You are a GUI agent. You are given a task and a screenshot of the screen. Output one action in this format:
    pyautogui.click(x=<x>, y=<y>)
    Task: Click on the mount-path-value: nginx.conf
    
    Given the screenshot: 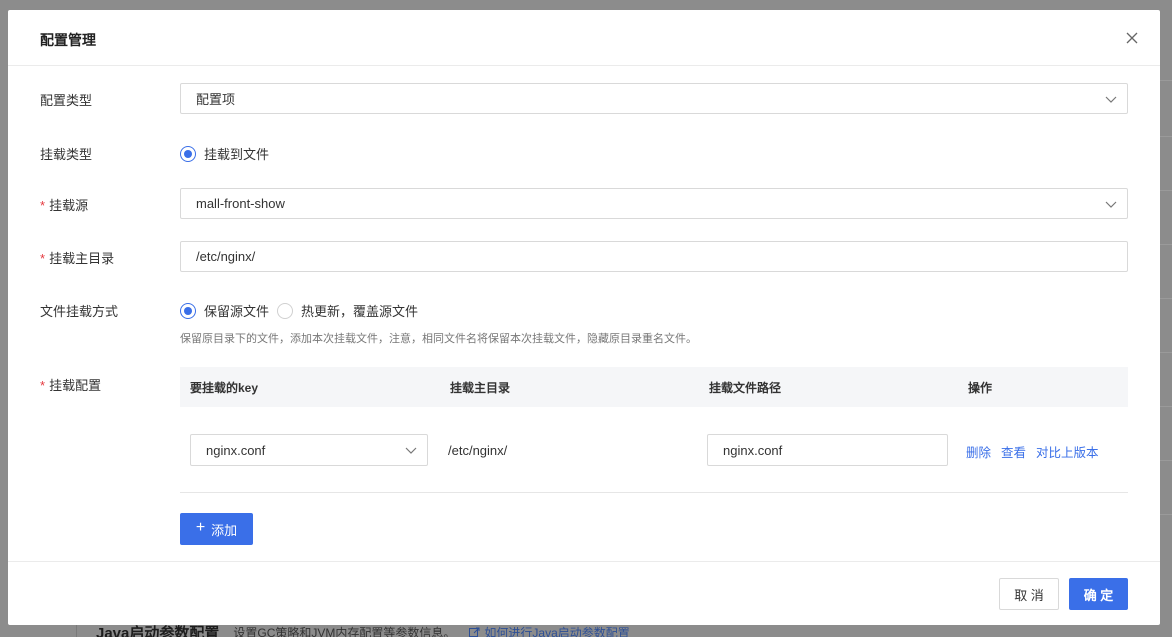 What is the action you would take?
    pyautogui.click(x=753, y=450)
    